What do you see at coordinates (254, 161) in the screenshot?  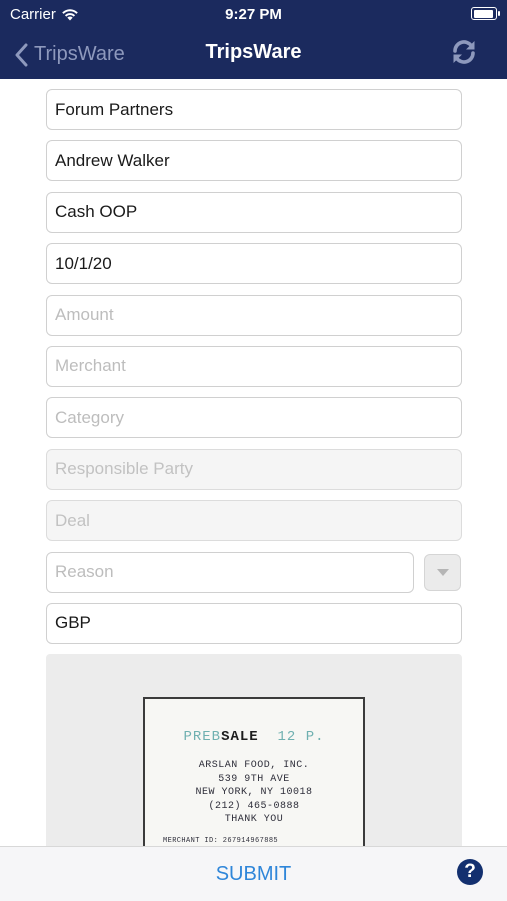 I see `person-field: Andrew Walker` at bounding box center [254, 161].